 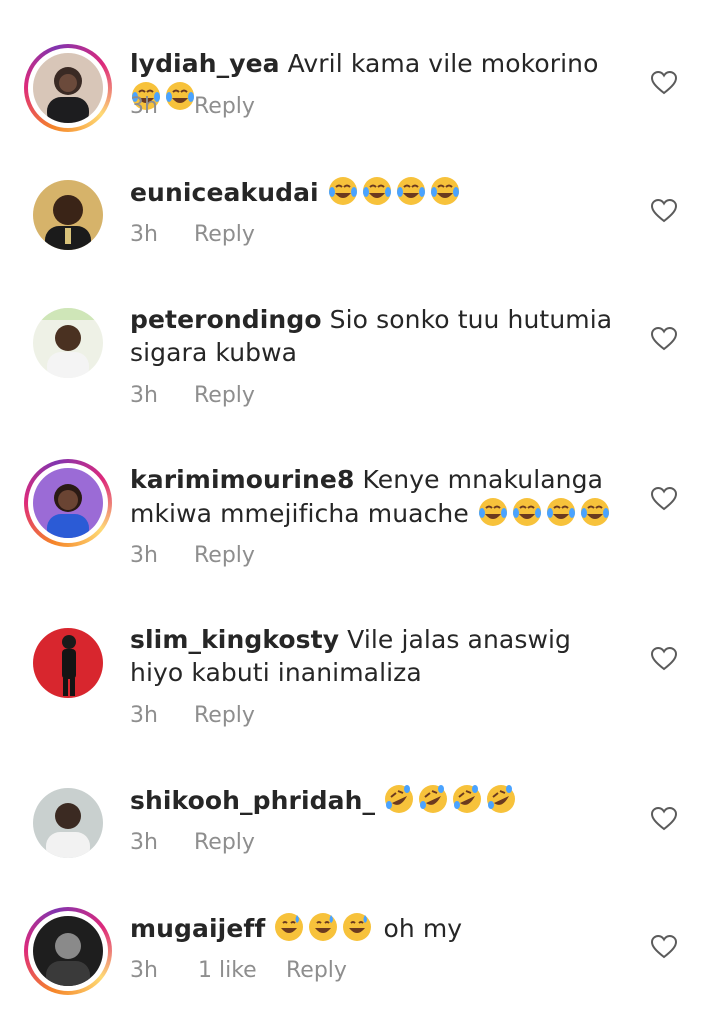 I want to click on comment-body: shikooh_phridah_, so click(x=380, y=800).